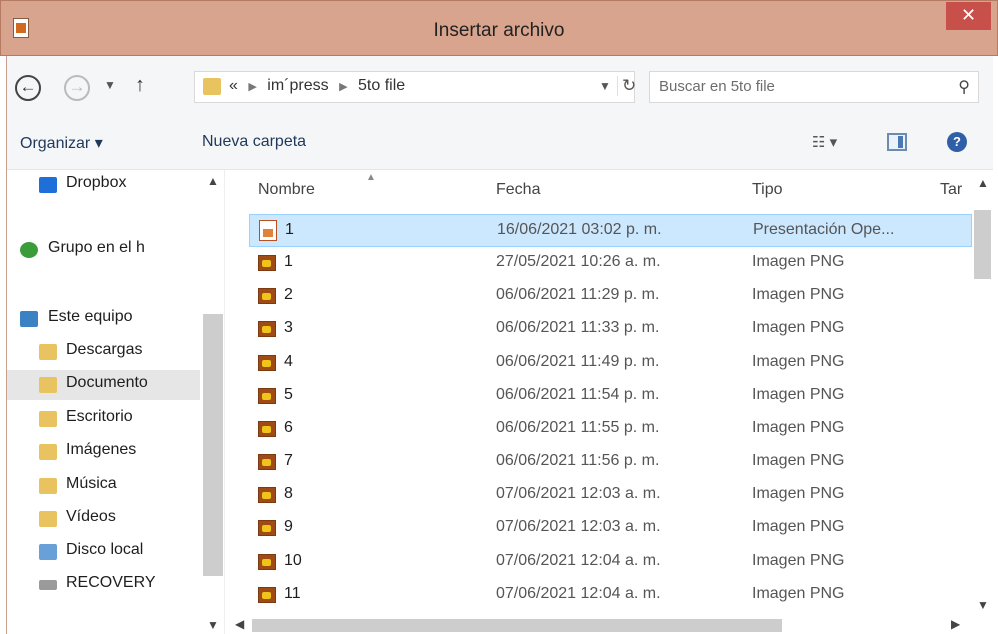 The image size is (998, 634). What do you see at coordinates (578, 493) in the screenshot?
I see `file-date: 07/06/2021 12:03 a. m.` at bounding box center [578, 493].